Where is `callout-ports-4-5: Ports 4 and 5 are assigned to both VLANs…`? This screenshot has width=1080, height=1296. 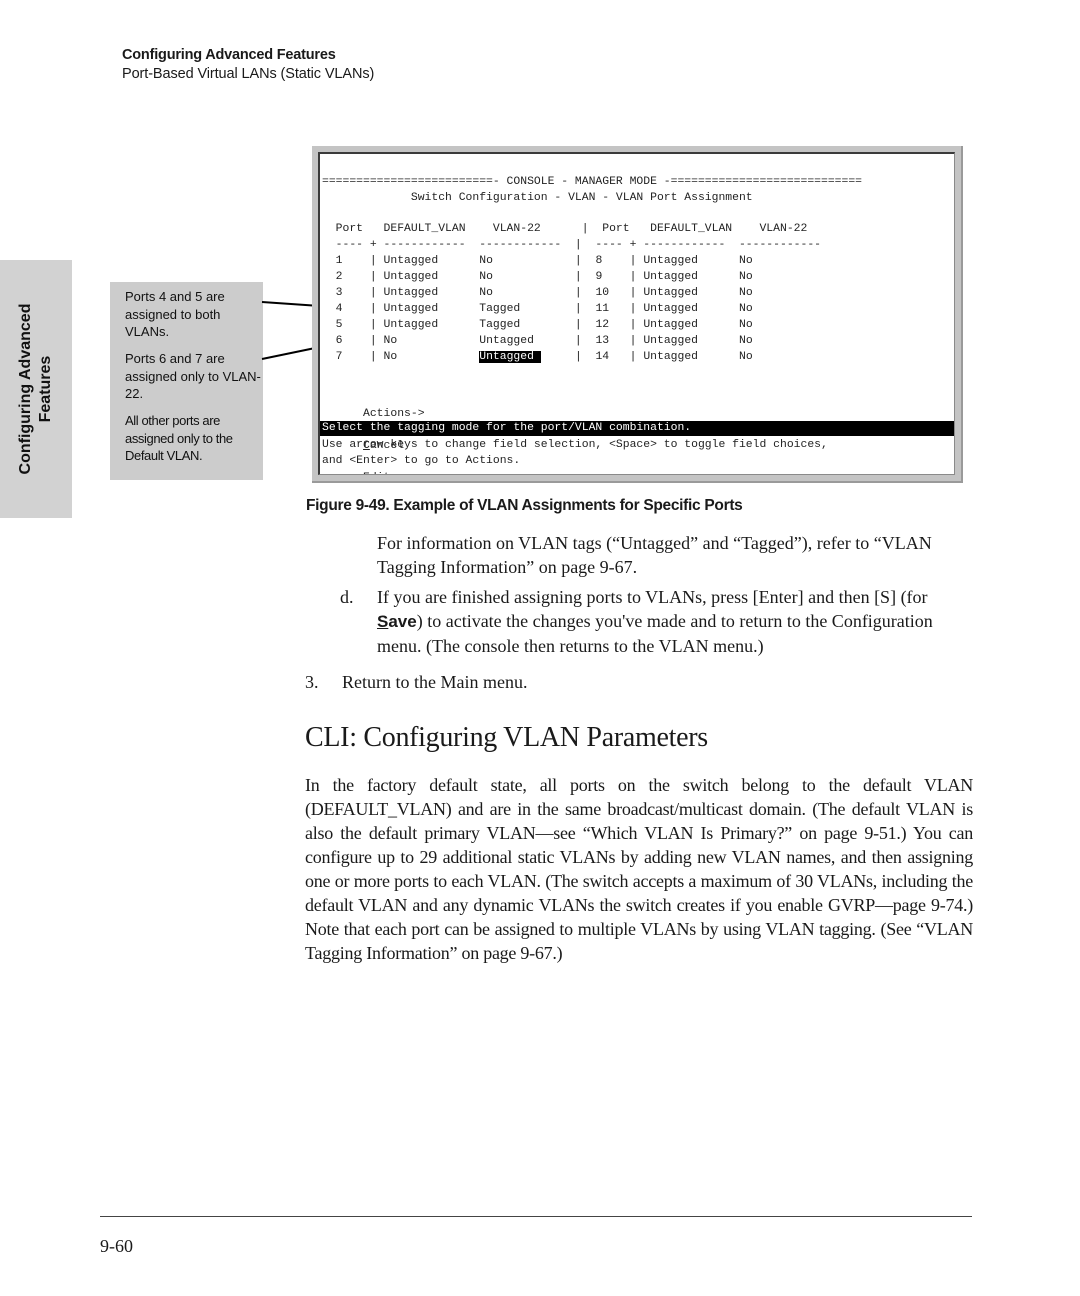
callout-ports-4-5: Ports 4 and 5 are assigned to both VLANs… is located at coordinates (175, 314).